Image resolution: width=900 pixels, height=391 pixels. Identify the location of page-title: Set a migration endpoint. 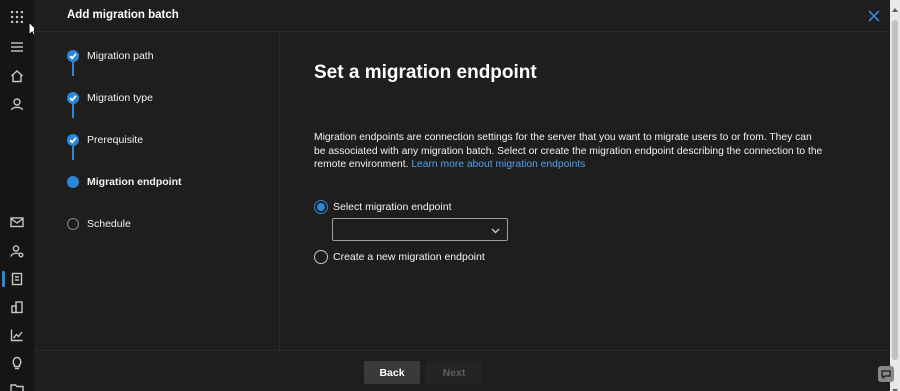
(425, 72).